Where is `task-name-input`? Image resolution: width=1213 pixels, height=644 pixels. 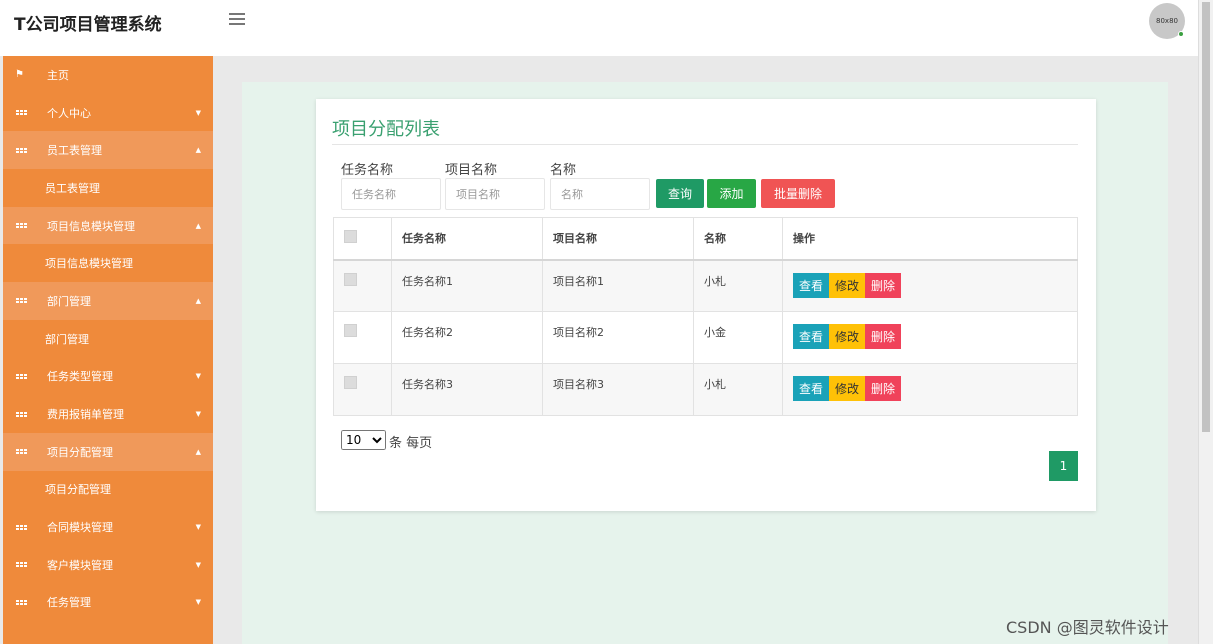
task-name-input is located at coordinates (391, 194).